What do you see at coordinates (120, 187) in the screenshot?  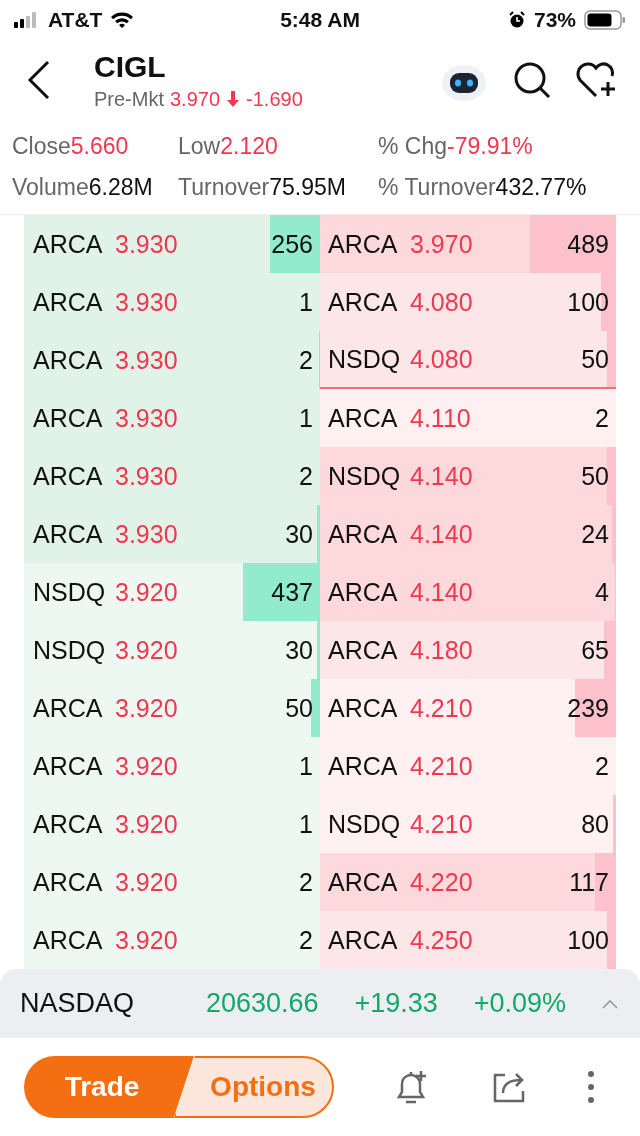 I see `stat-value: 6.28M` at bounding box center [120, 187].